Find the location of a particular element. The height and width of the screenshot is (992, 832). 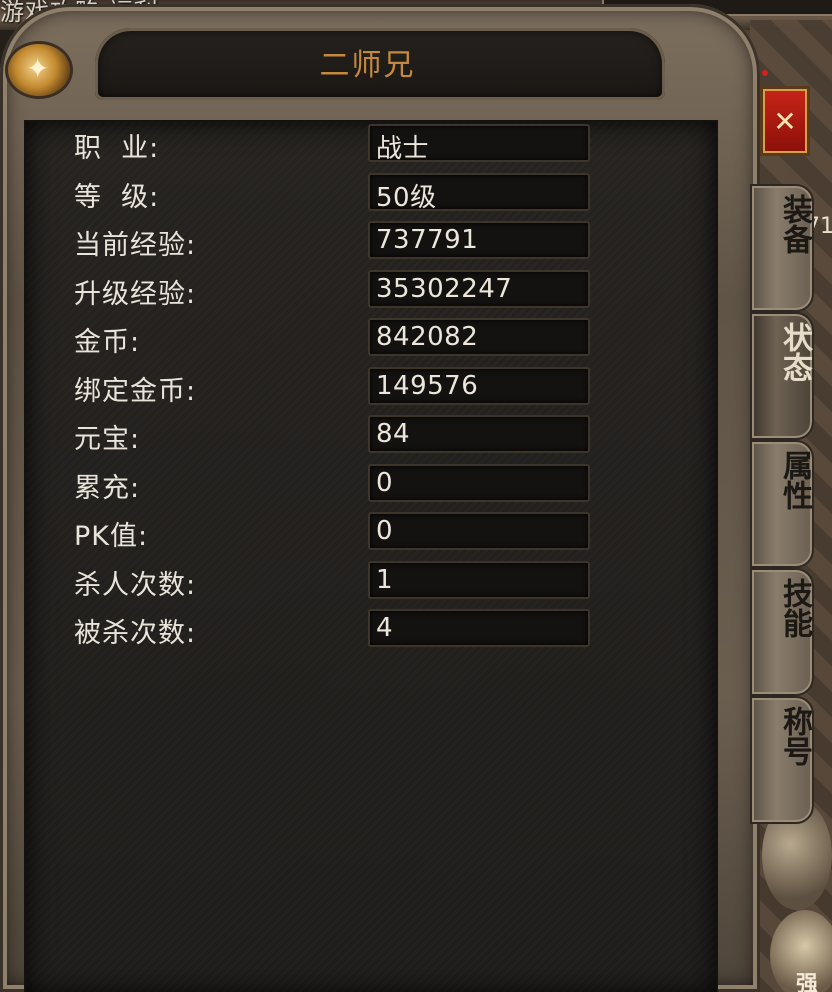

stat-value-box: 1 is located at coordinates (479, 580).